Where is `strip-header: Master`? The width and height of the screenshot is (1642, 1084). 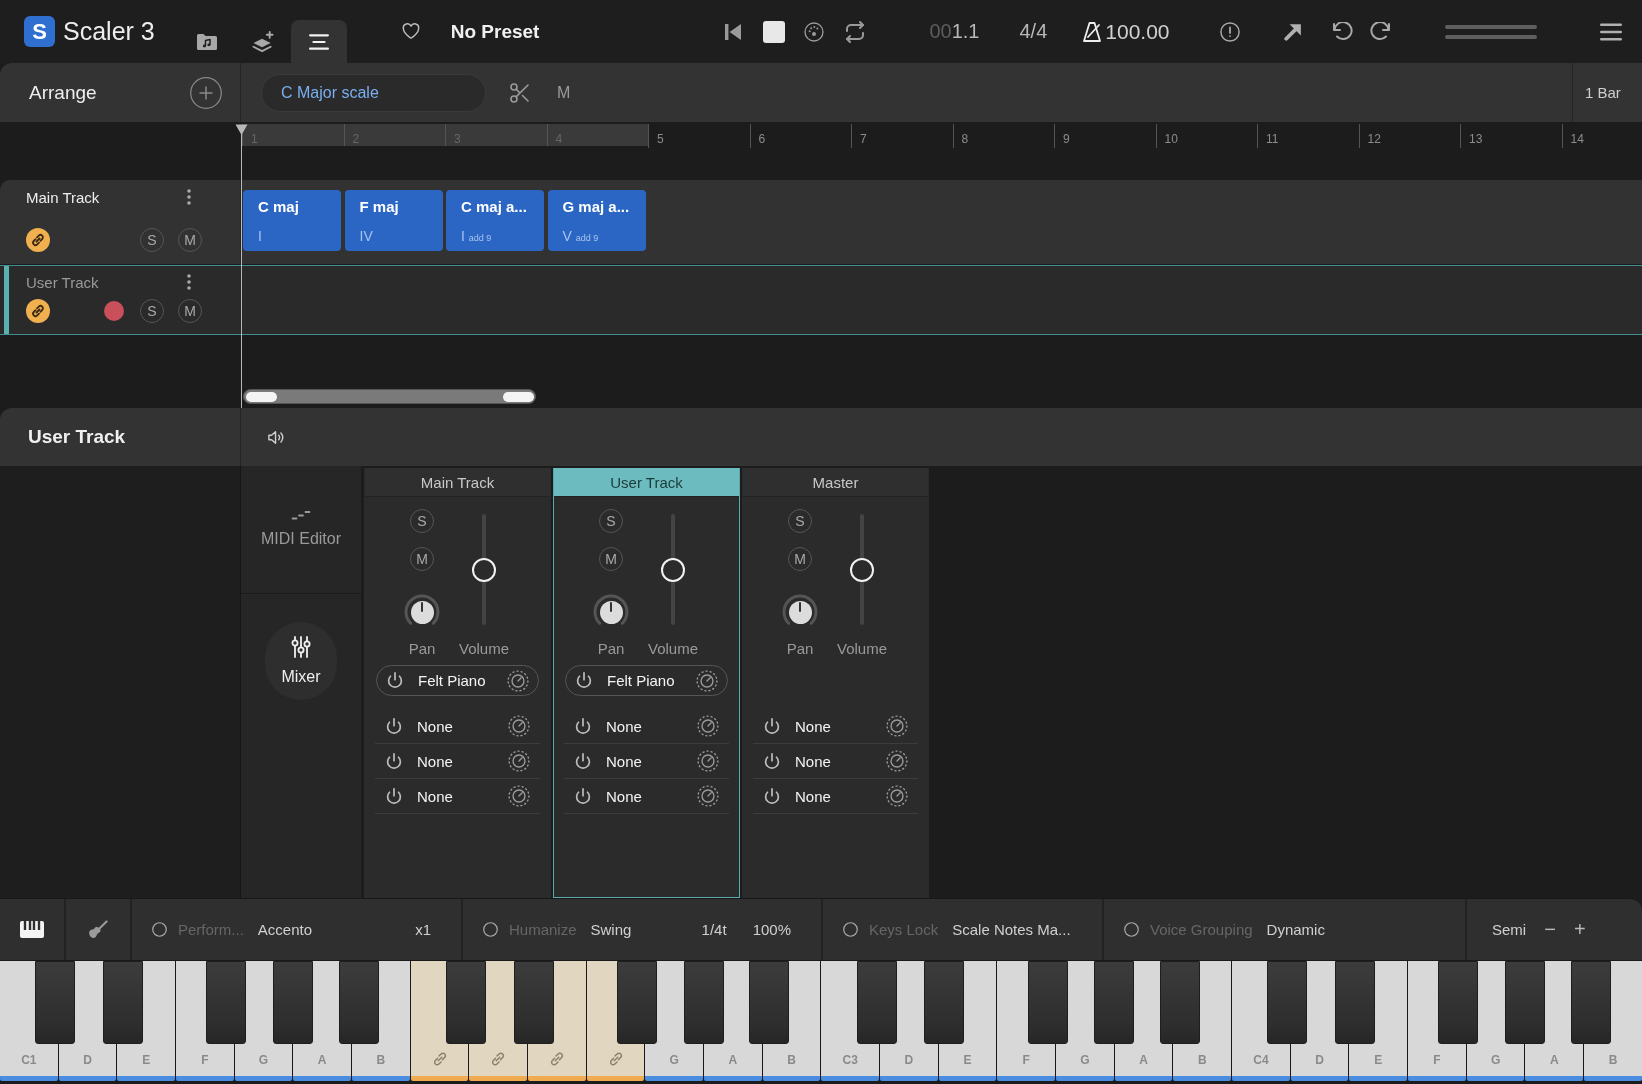 strip-header: Master is located at coordinates (835, 482).